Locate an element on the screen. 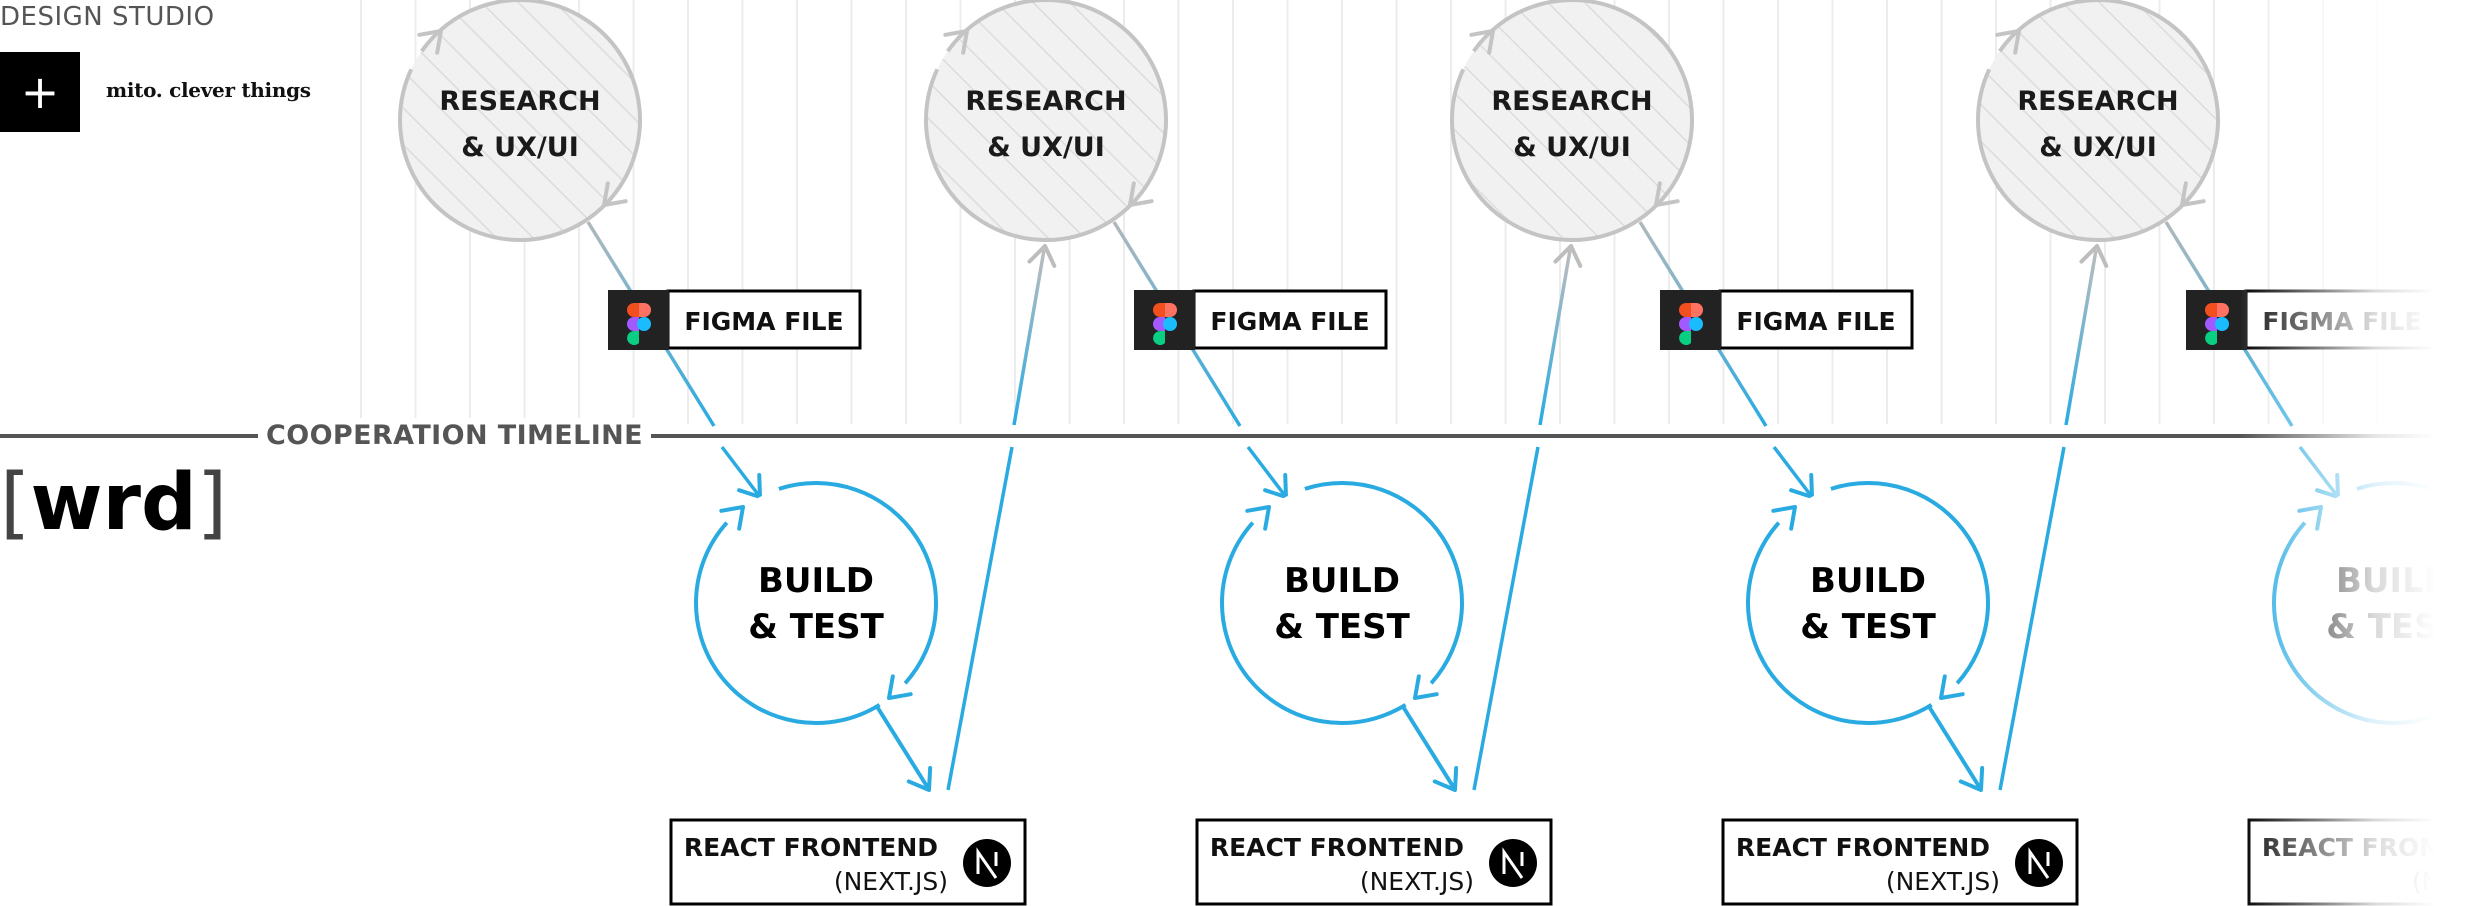 The height and width of the screenshot is (906, 2484). client-logo: [wrd] is located at coordinates (113, 503).